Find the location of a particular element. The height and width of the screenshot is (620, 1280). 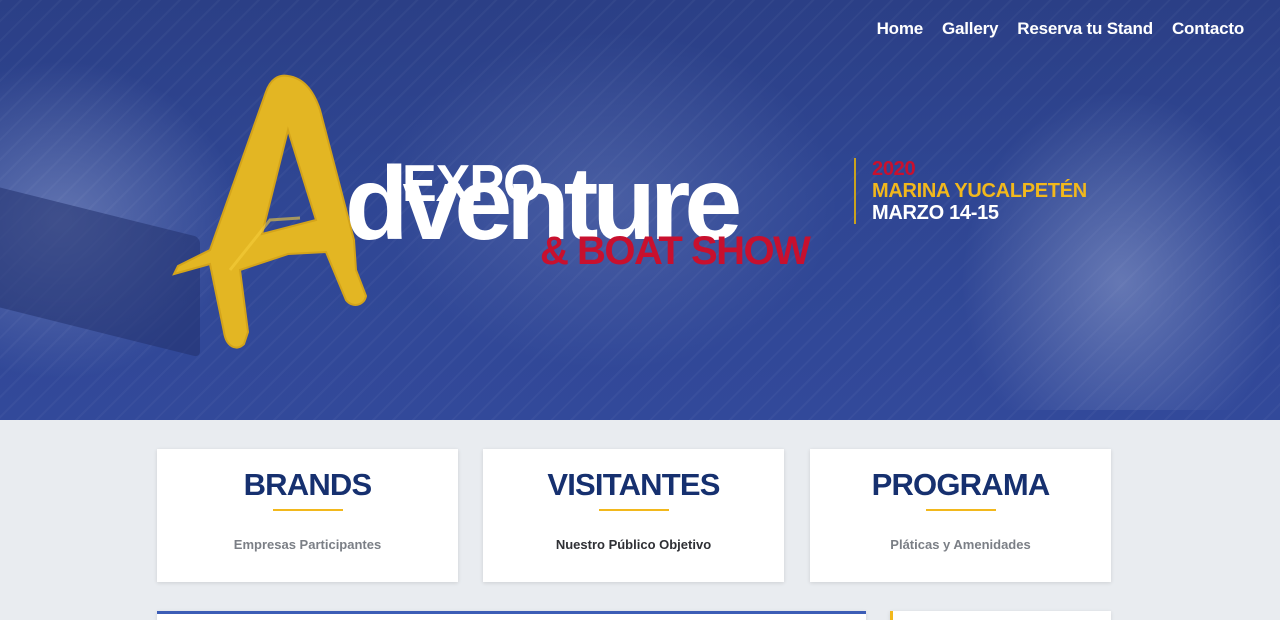

content-panel-right is located at coordinates (1000, 615).